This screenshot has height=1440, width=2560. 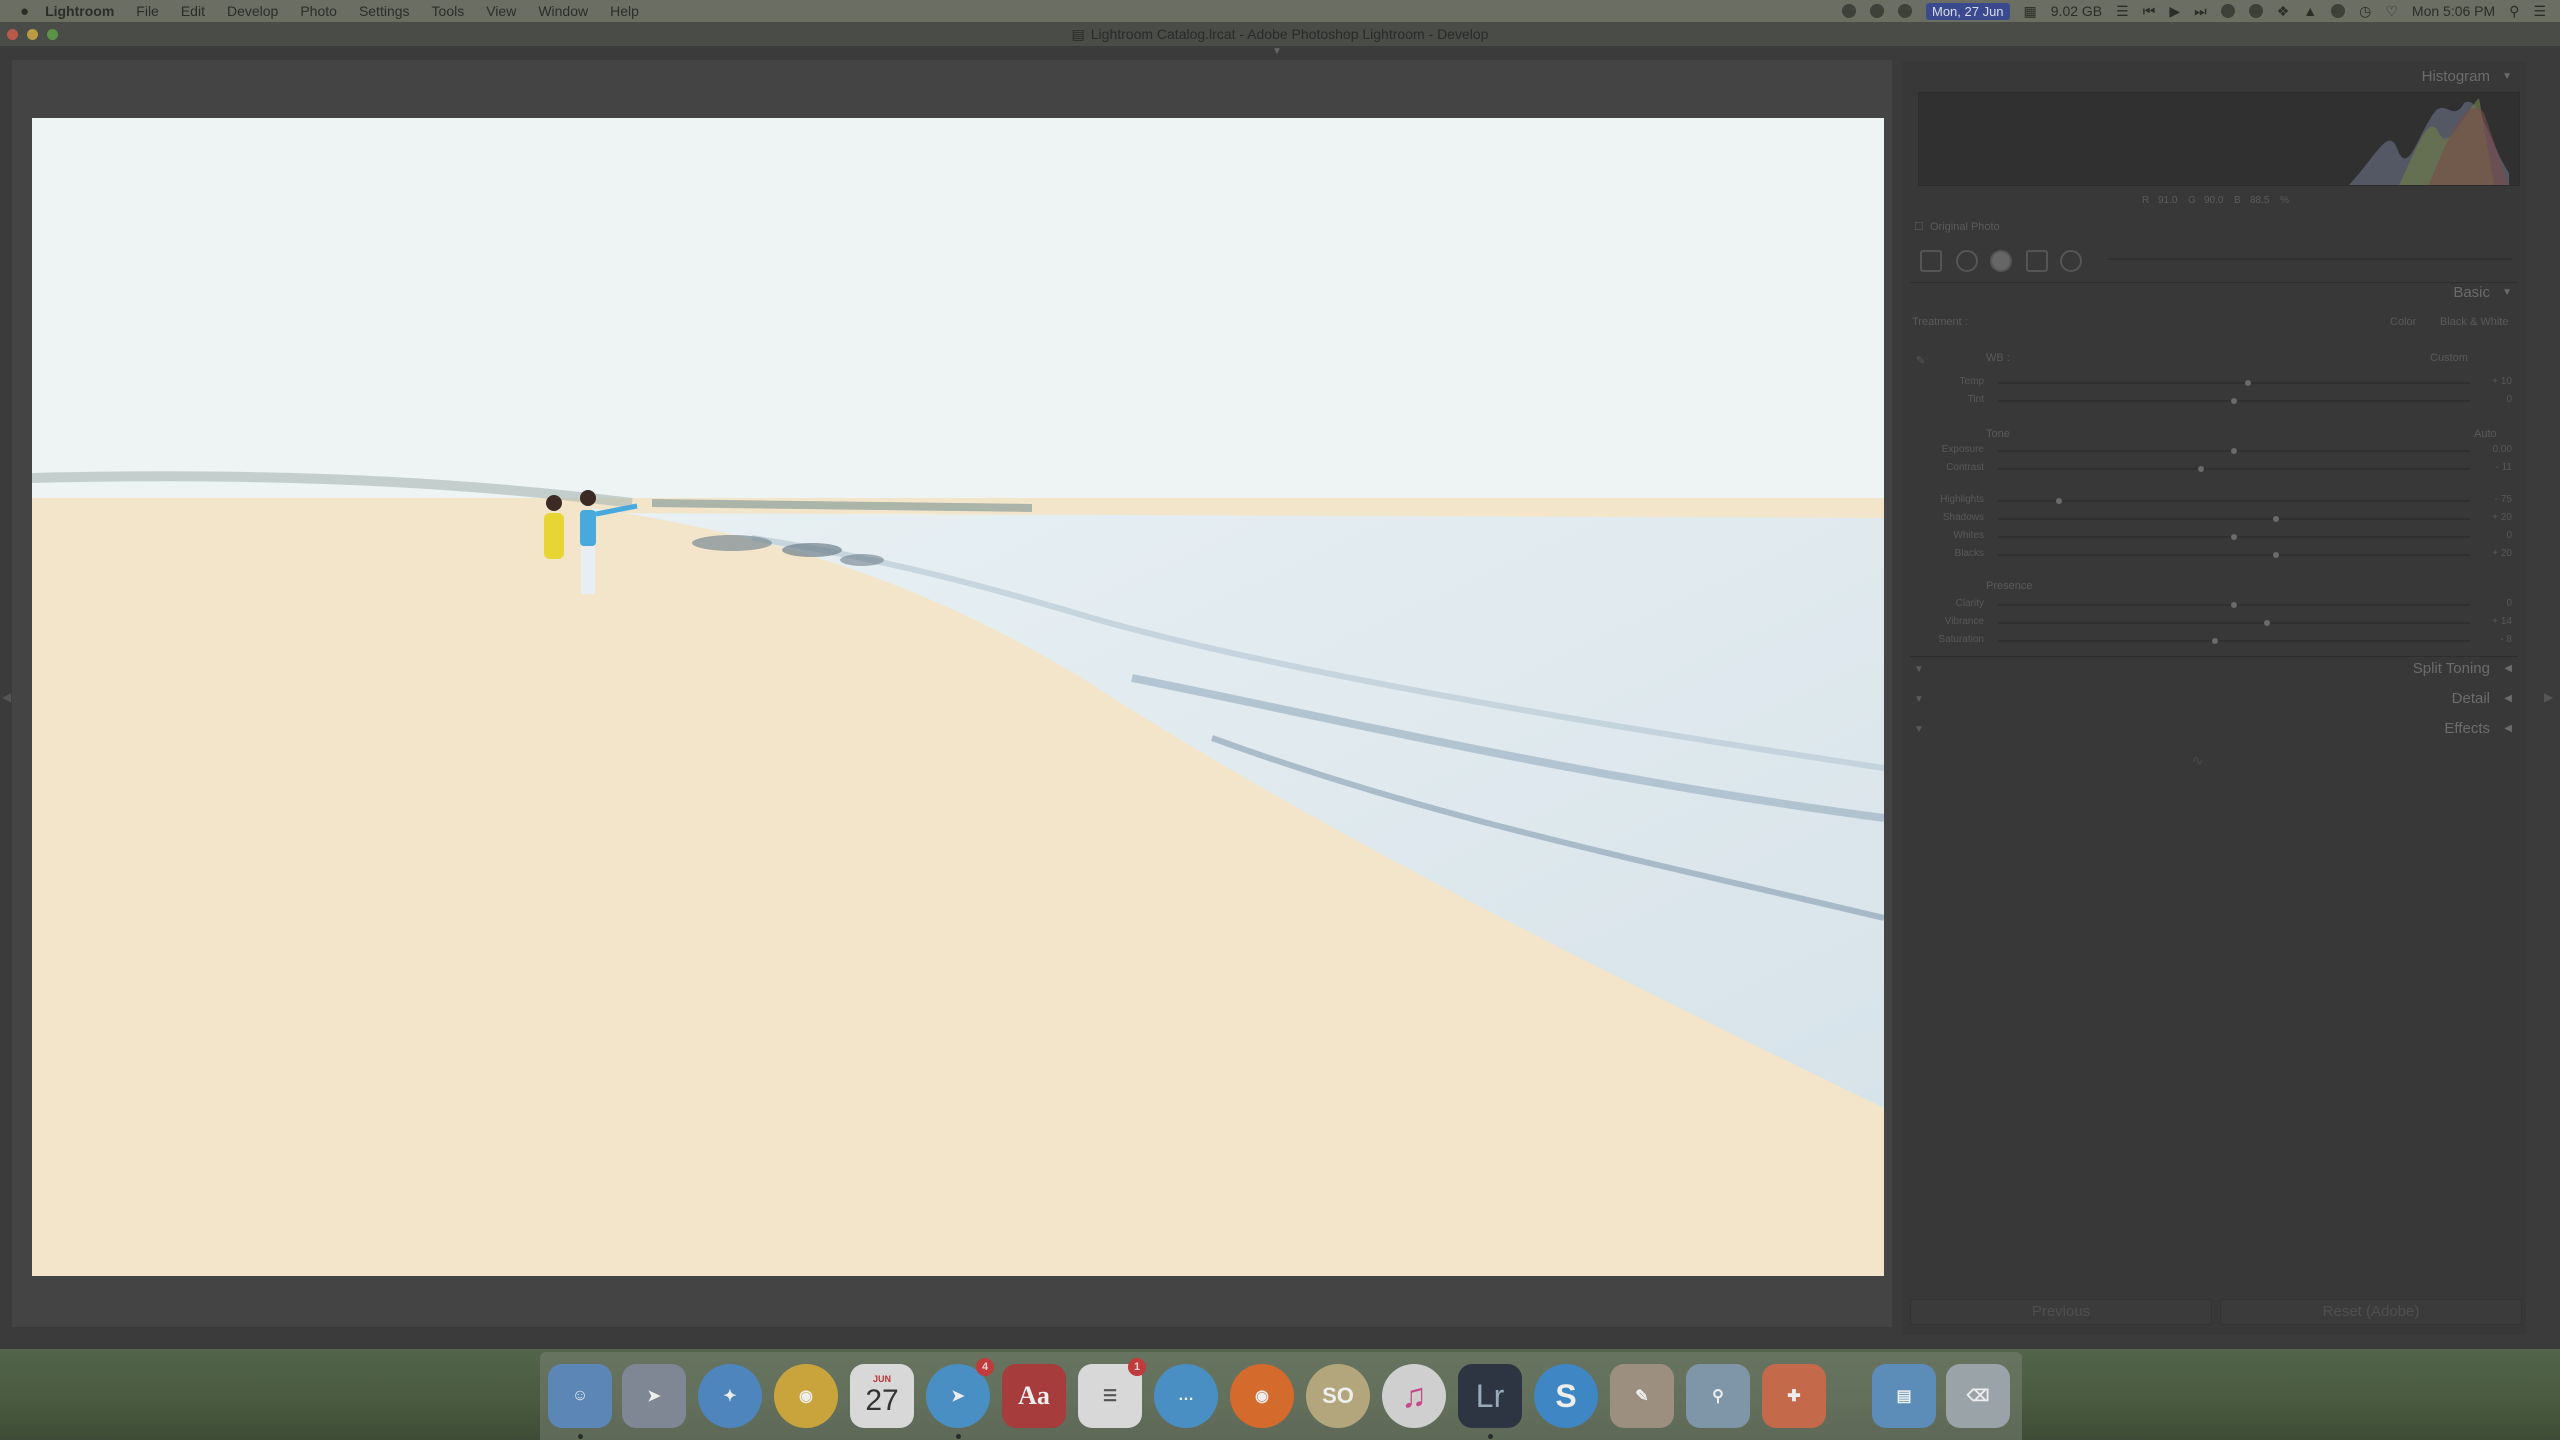 I want to click on graduated-filter-icon, so click(x=2037, y=261).